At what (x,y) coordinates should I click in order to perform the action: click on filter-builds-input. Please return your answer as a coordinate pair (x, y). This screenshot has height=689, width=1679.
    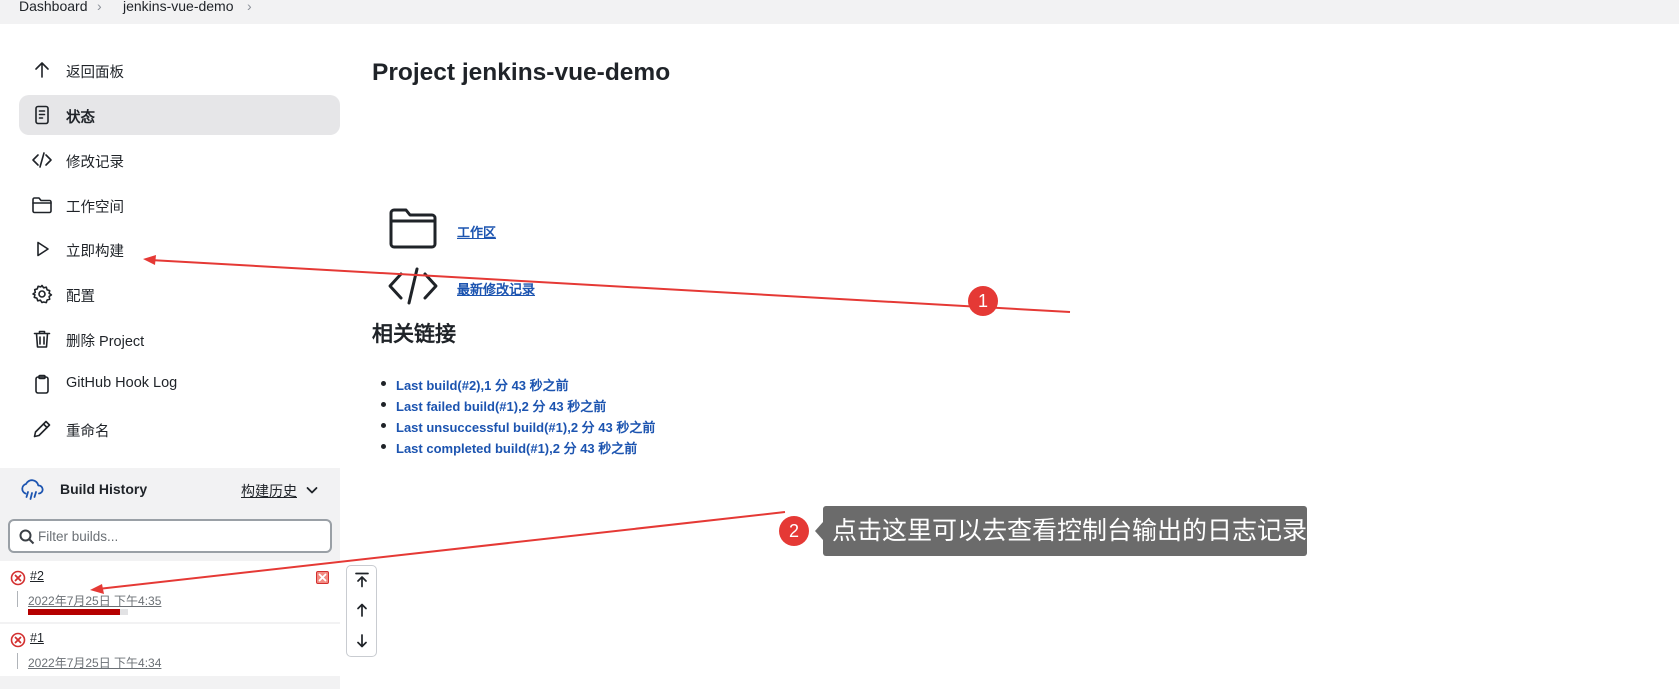
    Looking at the image, I should click on (178, 536).